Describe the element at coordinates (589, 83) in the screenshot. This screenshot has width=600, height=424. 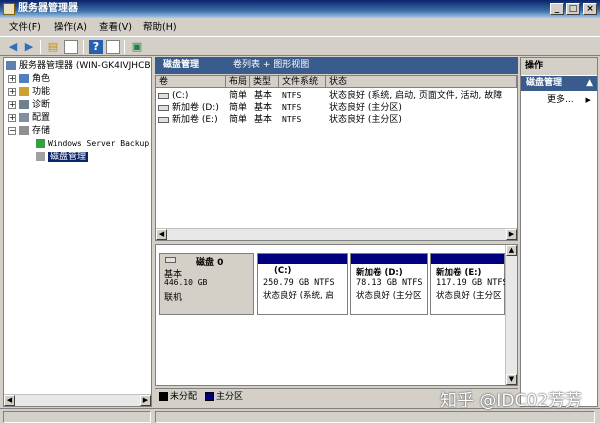
I see `collapse-up-icon: ▲` at that location.